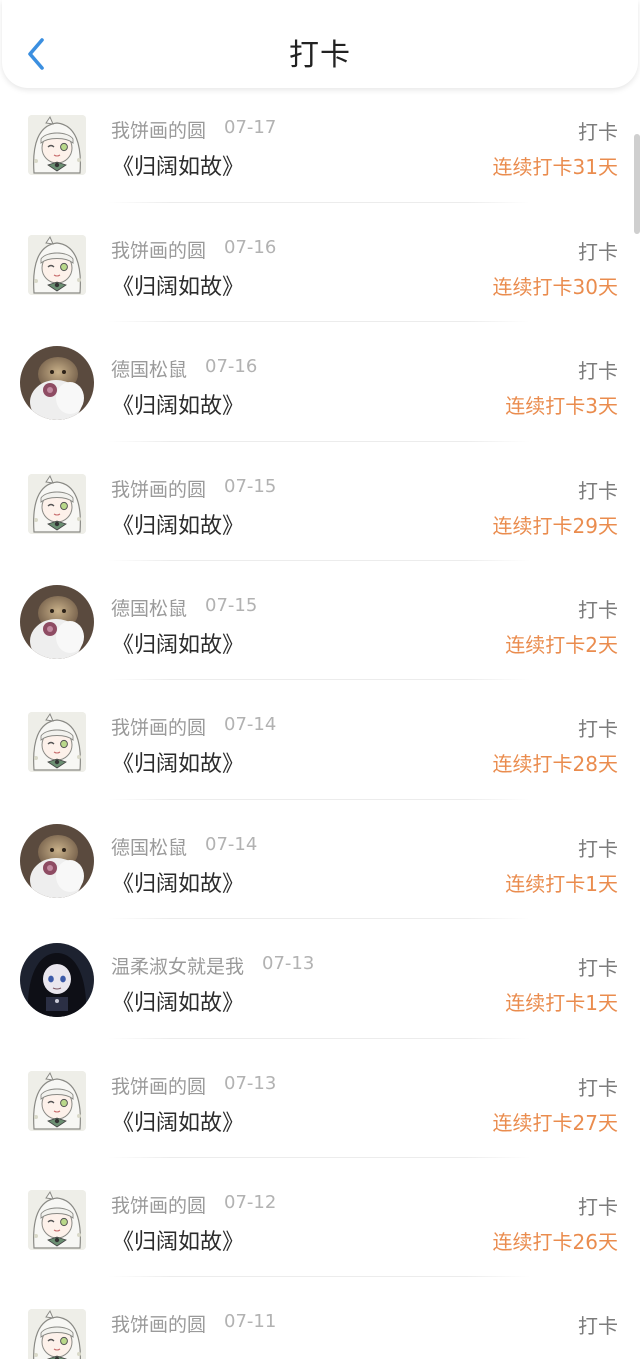 The width and height of the screenshot is (640, 1359). I want to click on dark-anime-avatar, so click(57, 980).